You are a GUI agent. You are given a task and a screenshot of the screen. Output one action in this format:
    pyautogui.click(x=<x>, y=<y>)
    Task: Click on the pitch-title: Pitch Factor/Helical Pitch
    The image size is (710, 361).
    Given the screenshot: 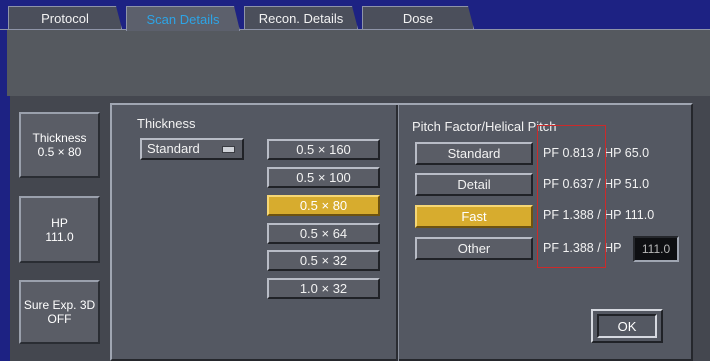 What is the action you would take?
    pyautogui.click(x=484, y=126)
    